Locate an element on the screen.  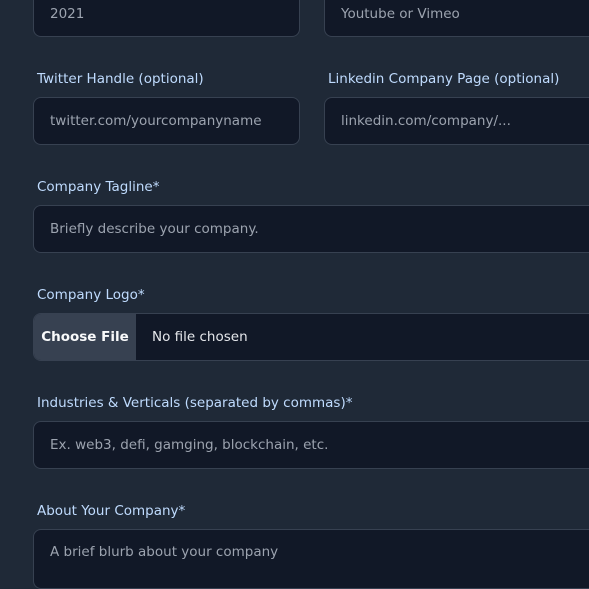
twitter-handle-label: Twitter Handle (optional) is located at coordinates (120, 79).